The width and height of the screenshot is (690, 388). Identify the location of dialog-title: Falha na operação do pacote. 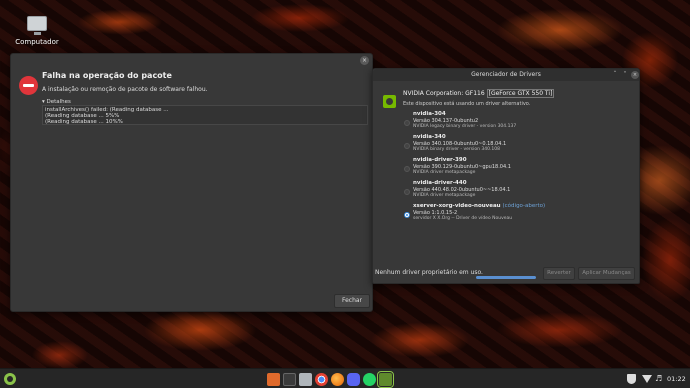
(107, 75).